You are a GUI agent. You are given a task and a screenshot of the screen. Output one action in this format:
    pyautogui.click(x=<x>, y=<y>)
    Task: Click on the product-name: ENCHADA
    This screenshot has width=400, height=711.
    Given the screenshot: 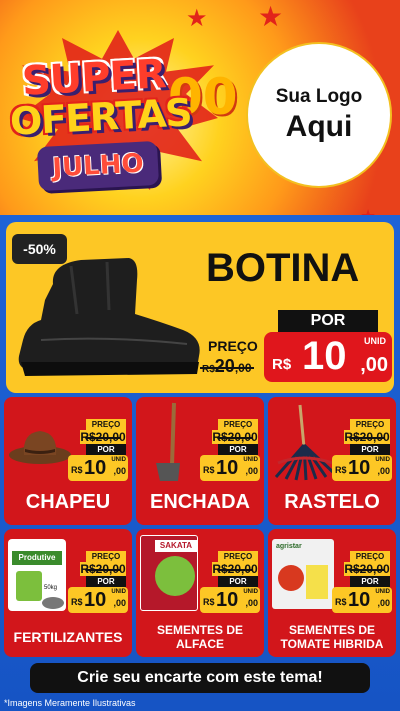 What is the action you would take?
    pyautogui.click(x=200, y=502)
    